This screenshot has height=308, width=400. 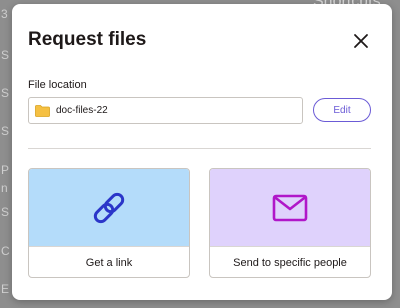 I want to click on get-a-link-label: Get a link, so click(x=109, y=261).